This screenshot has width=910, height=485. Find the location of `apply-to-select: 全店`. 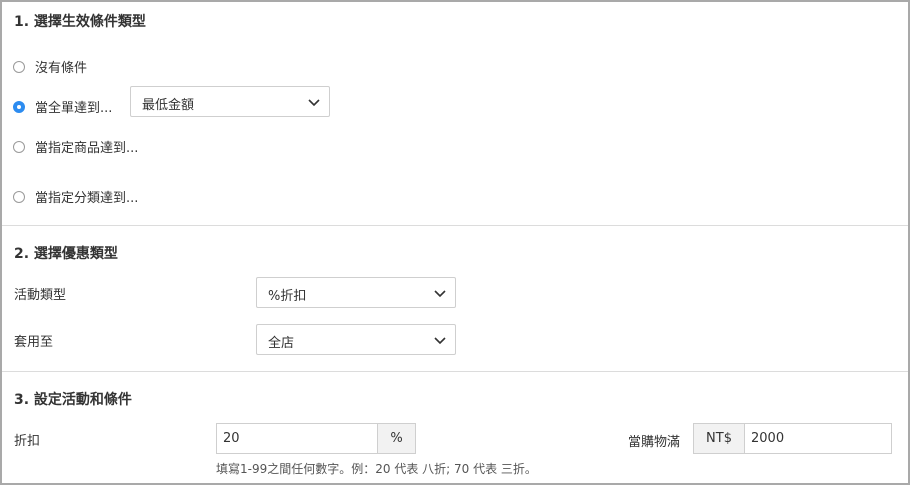

apply-to-select: 全店 is located at coordinates (356, 339).